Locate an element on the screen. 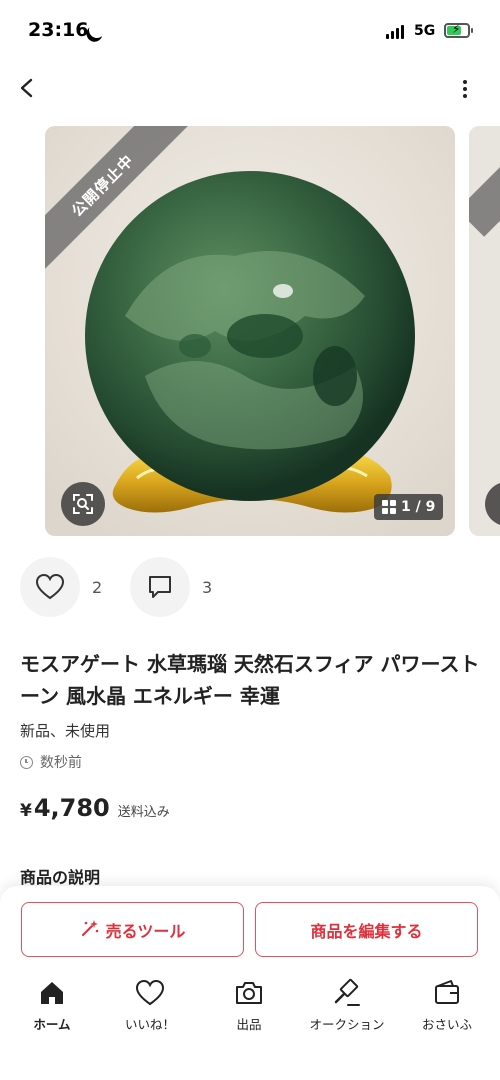 Image resolution: width=500 pixels, height=1080 pixels. edit-item-button: 商品を編集する is located at coordinates (366, 929).